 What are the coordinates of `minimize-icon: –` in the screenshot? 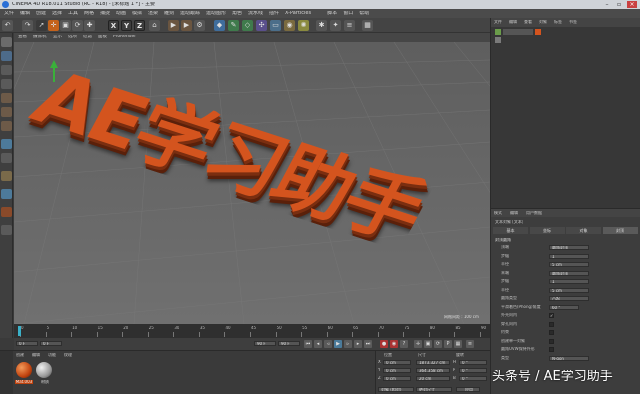 It's located at (607, 4).